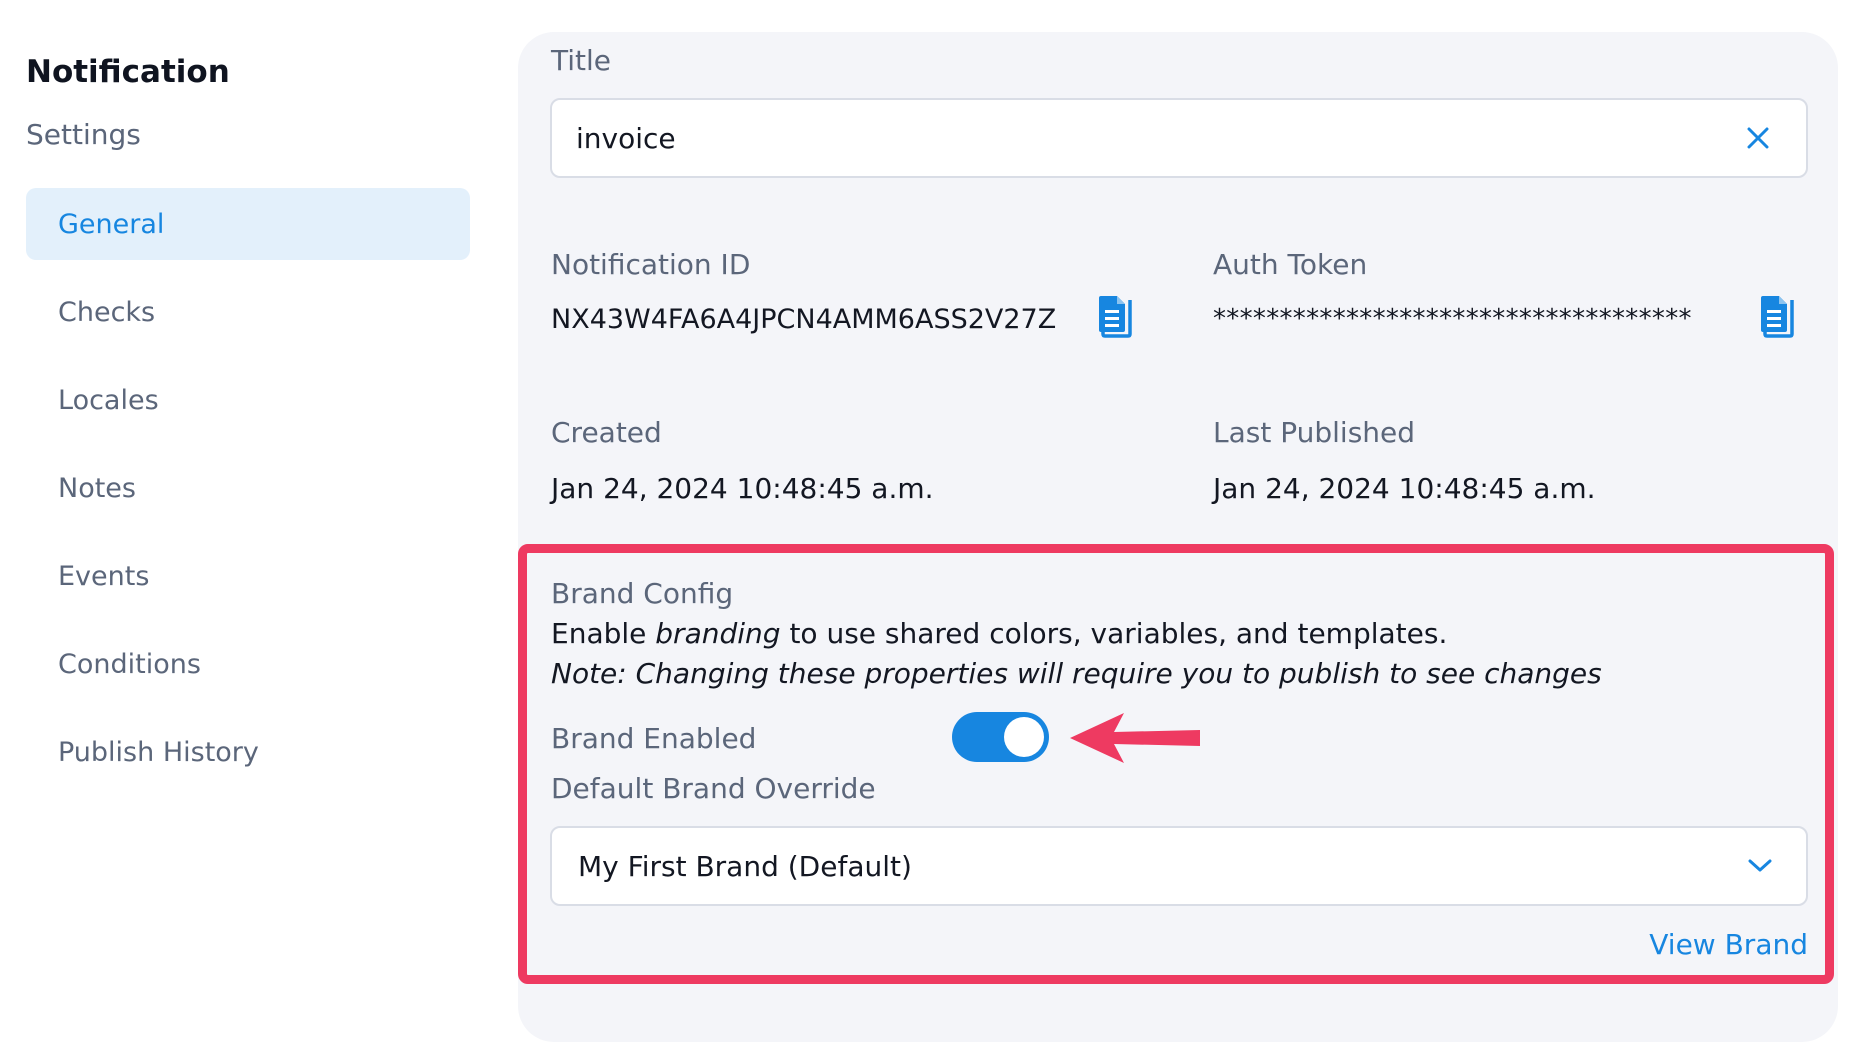 This screenshot has width=1870, height=1042. Describe the element at coordinates (248, 488) in the screenshot. I see `sidebar-item-notes: Notes` at that location.